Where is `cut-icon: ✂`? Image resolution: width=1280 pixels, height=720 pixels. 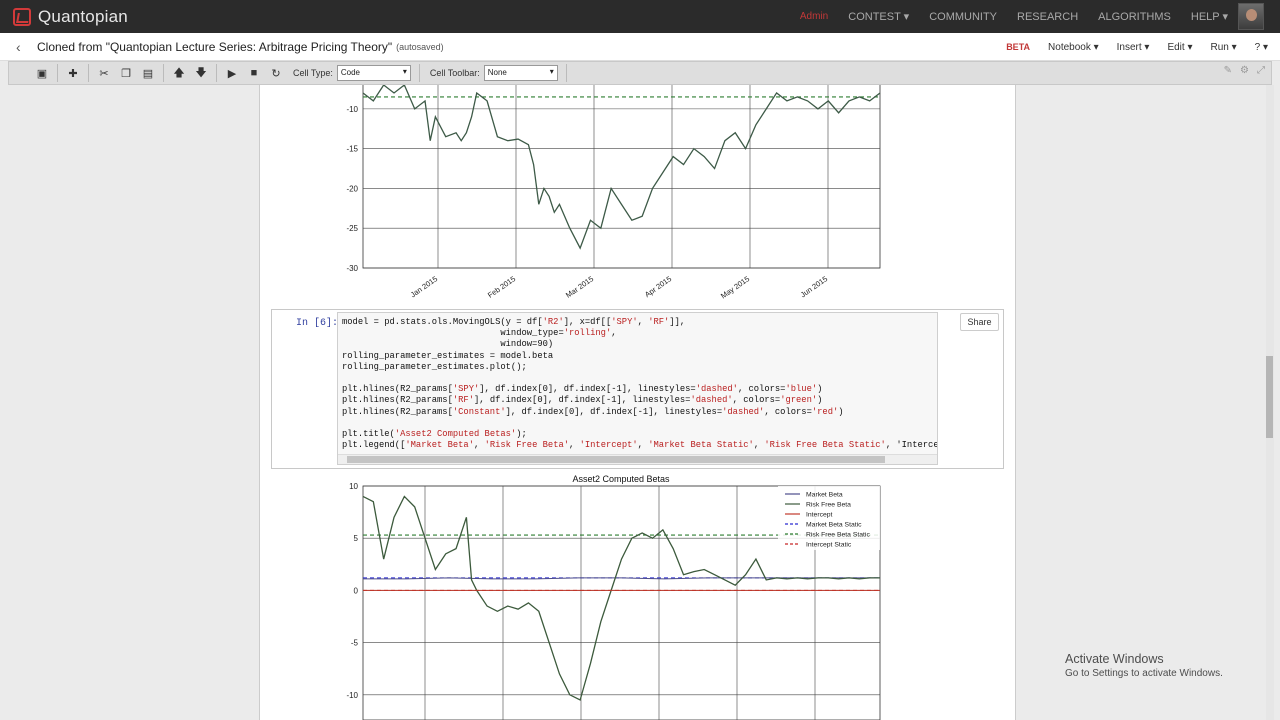 cut-icon: ✂ is located at coordinates (104, 73).